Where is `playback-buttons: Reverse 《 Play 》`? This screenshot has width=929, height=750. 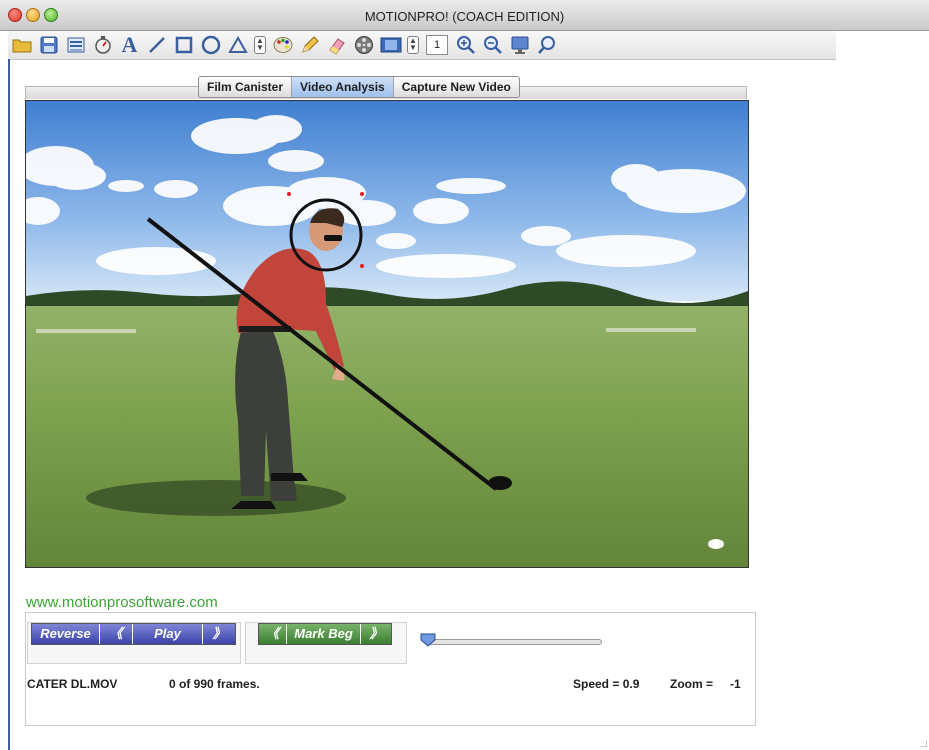 playback-buttons: Reverse 《 Play 》 is located at coordinates (133, 634).